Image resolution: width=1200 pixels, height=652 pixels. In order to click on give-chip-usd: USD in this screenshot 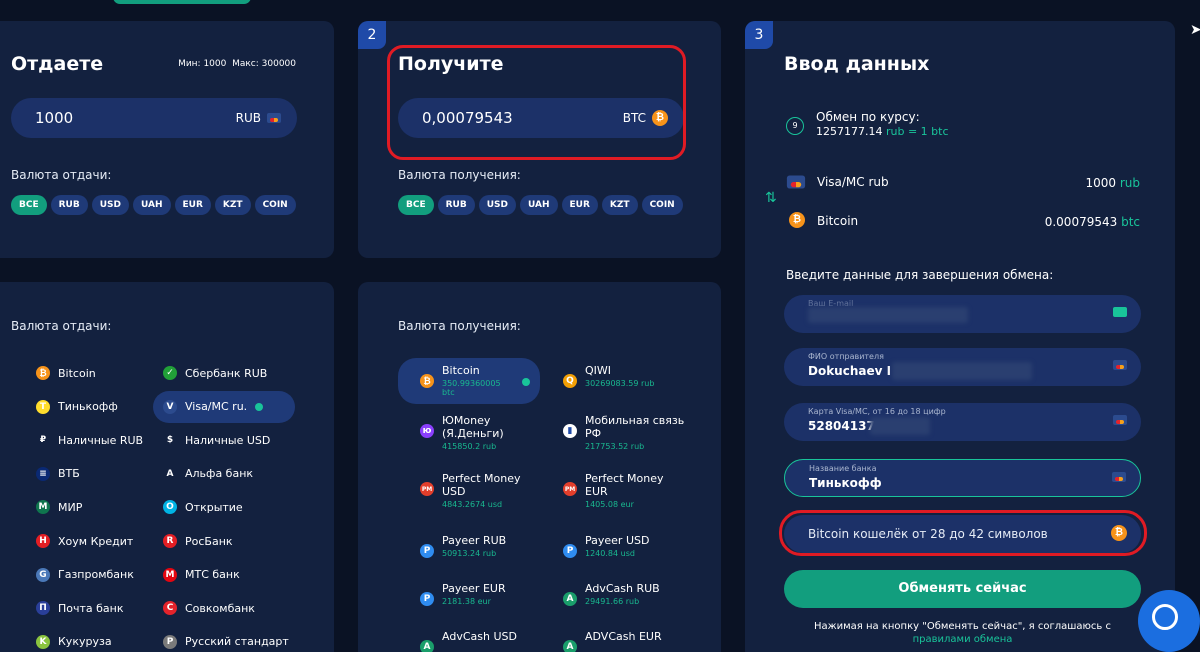, I will do `click(110, 205)`.